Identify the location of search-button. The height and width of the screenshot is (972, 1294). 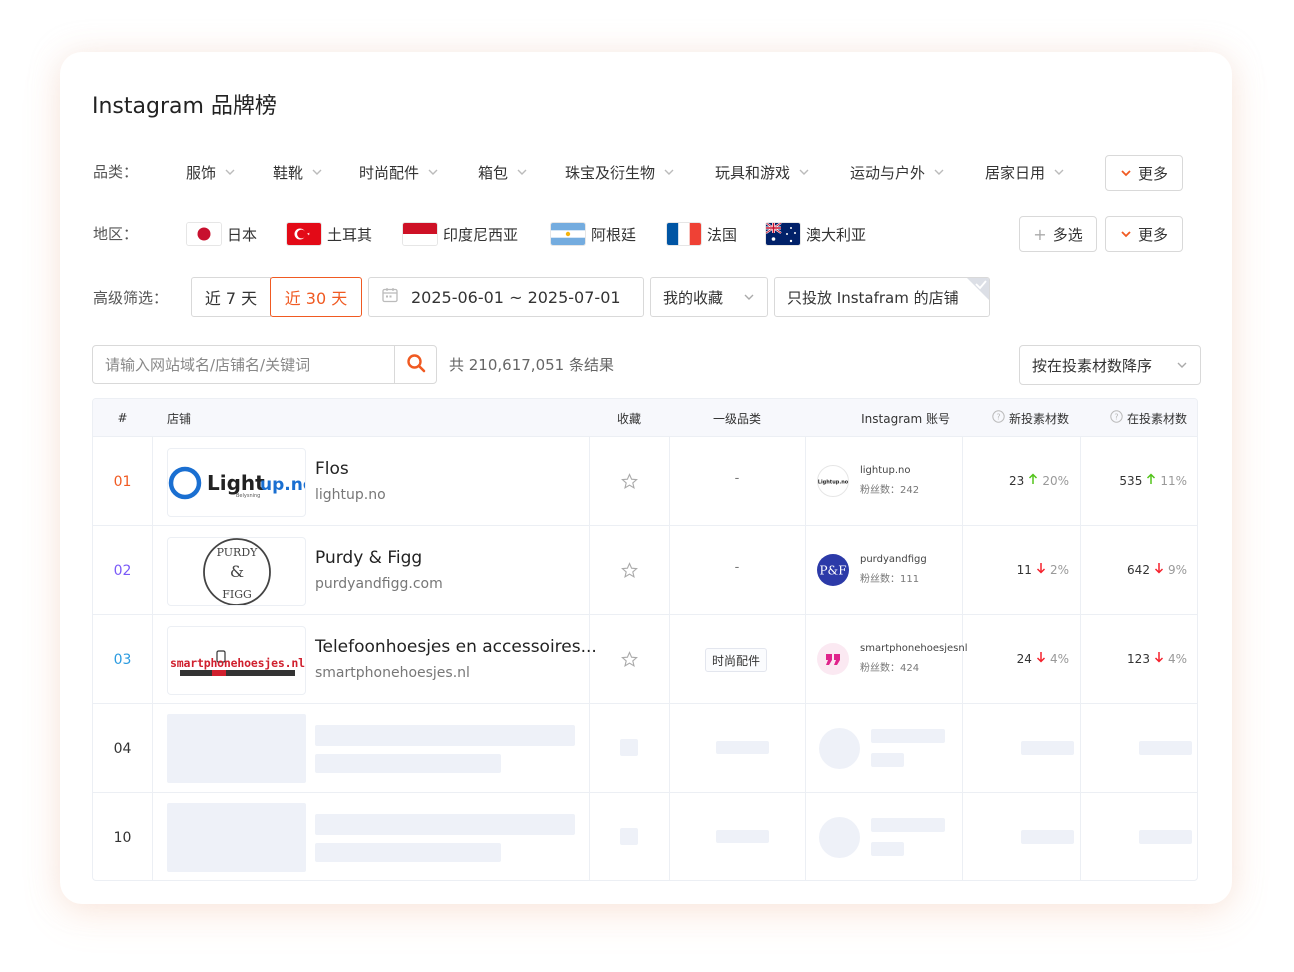
(415, 364).